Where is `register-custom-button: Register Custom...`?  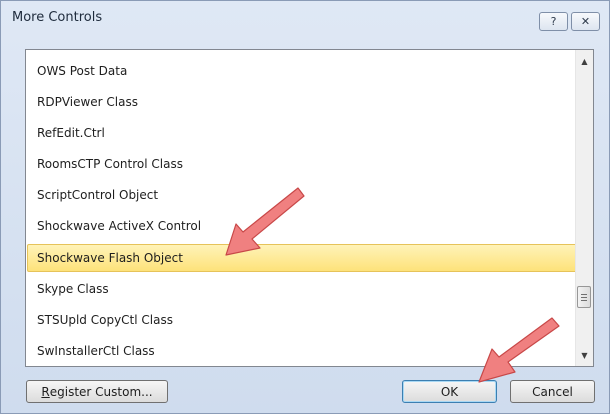
register-custom-button: Register Custom... is located at coordinates (97, 391).